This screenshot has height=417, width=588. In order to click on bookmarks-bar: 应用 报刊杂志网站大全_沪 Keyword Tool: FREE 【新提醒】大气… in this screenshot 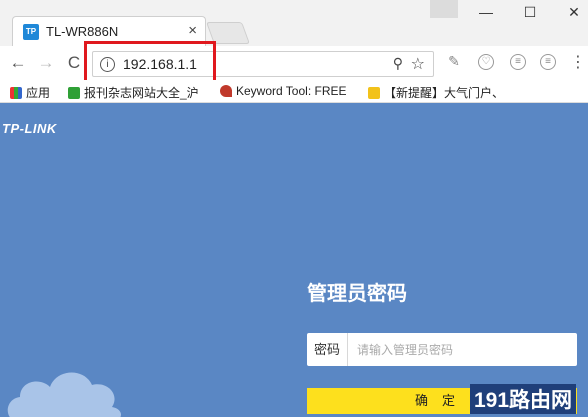, I will do `click(294, 91)`.